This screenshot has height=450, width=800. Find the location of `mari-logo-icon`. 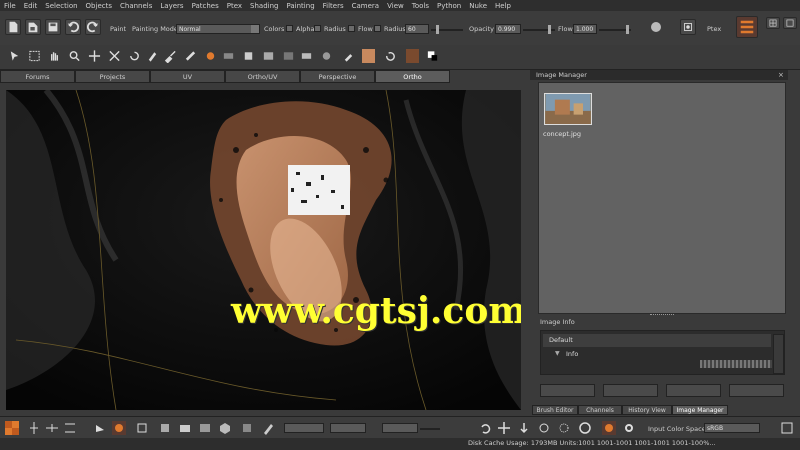

mari-logo-icon is located at coordinates (747, 27).